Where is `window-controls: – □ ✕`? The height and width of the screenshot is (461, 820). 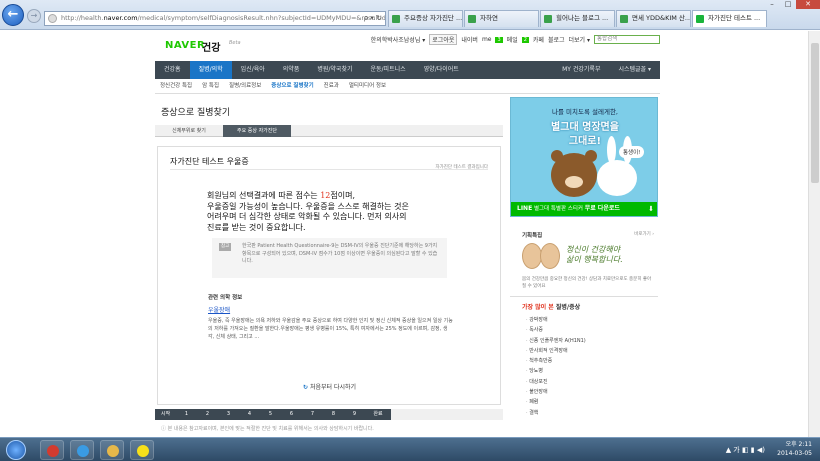 window-controls: – □ ✕ is located at coordinates (792, 5).